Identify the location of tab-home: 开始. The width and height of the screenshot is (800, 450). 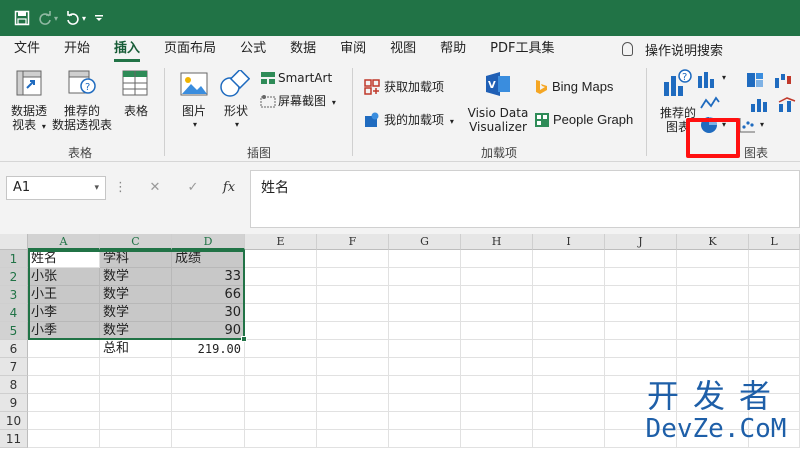
(77, 49).